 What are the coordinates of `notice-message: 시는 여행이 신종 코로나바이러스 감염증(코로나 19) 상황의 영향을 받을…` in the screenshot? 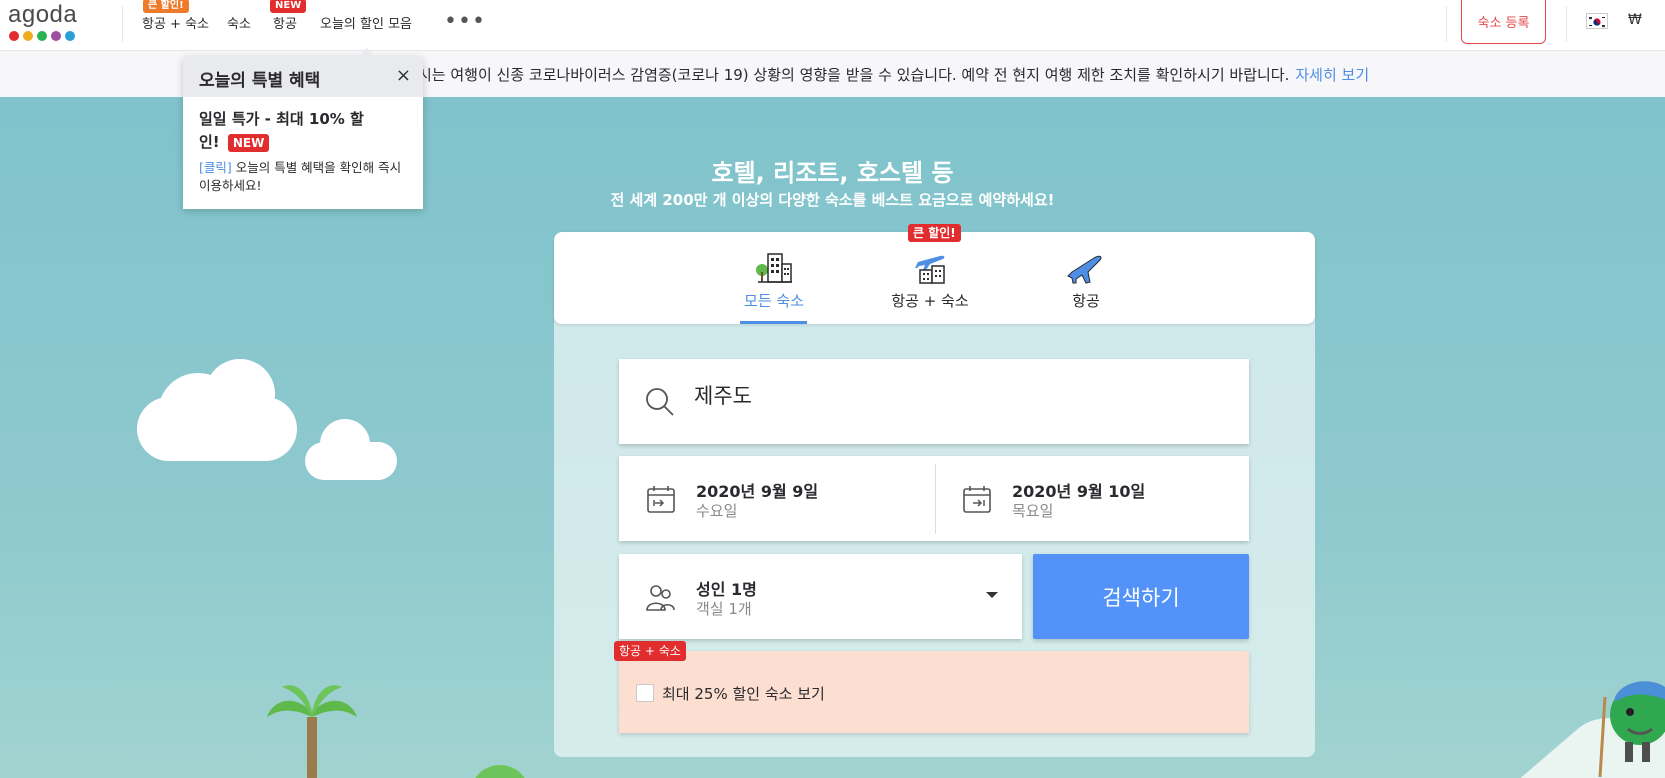 It's located at (854, 75).